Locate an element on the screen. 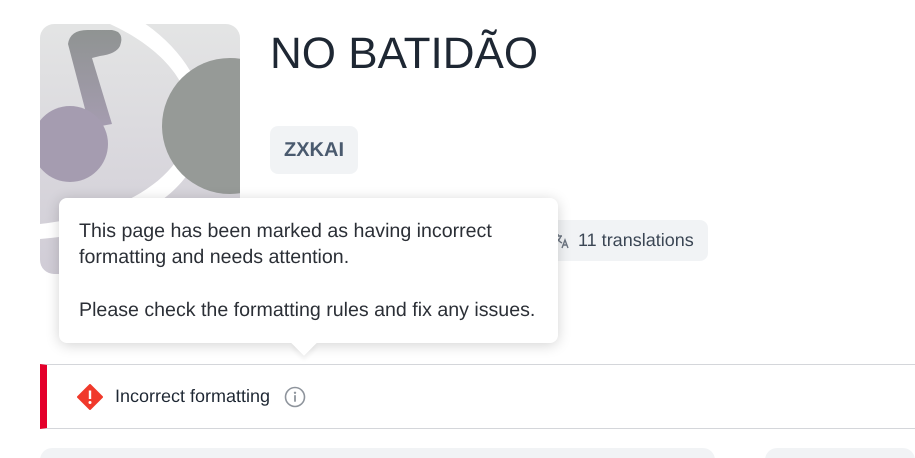 Image resolution: width=915 pixels, height=458 pixels. info-icon is located at coordinates (295, 397).